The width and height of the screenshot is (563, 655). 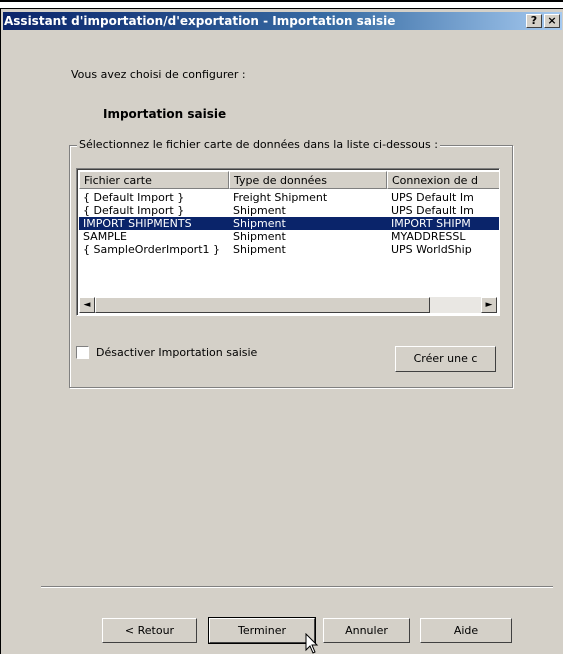 I want to click on disable-import-label: Désactiver Importation saisie, so click(x=177, y=352).